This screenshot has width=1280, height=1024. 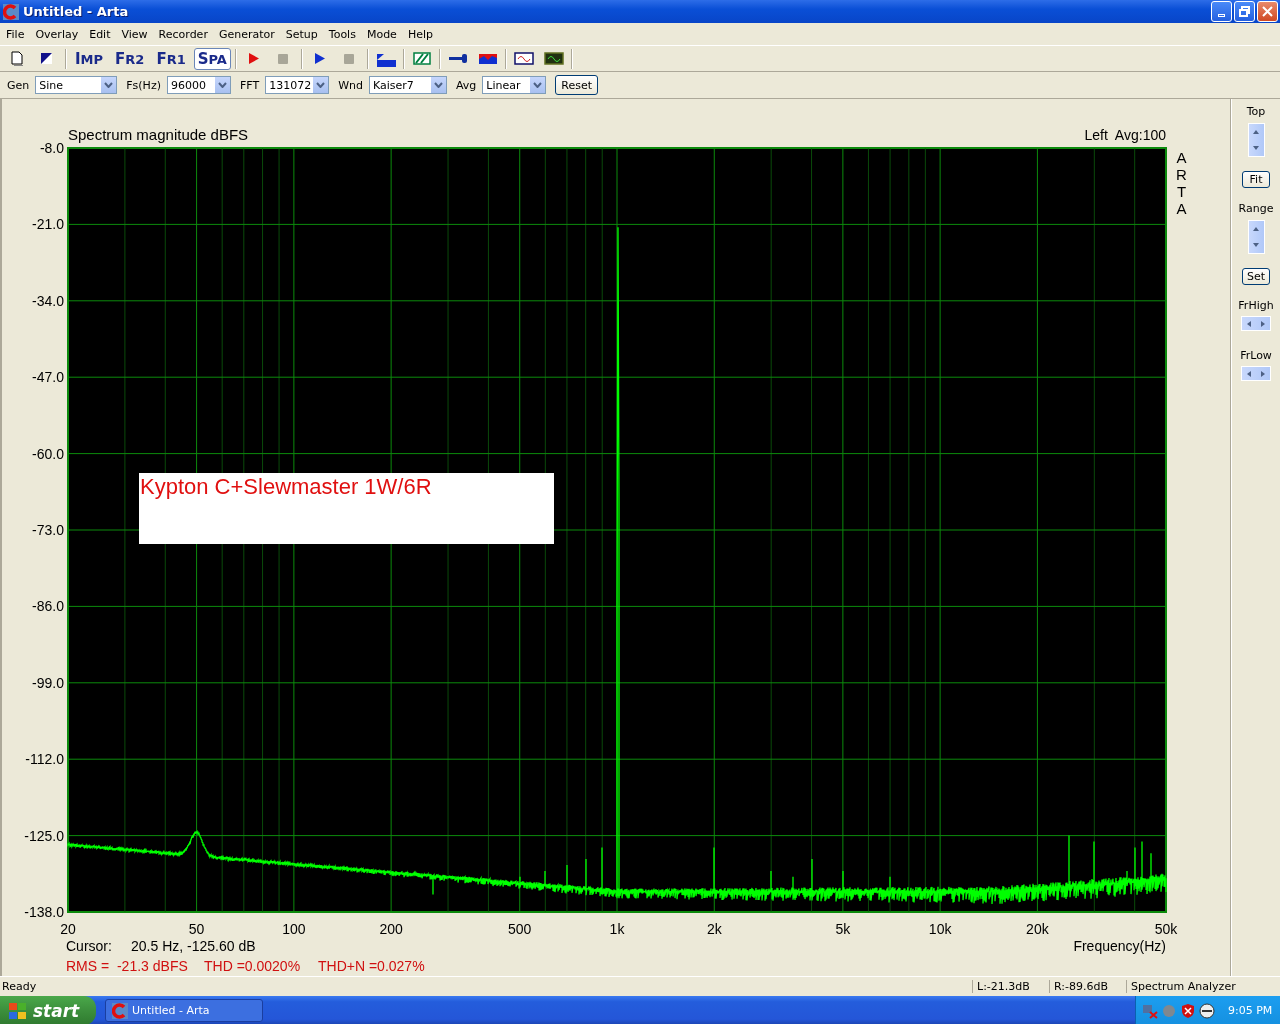 I want to click on x-axis-label: 5k, so click(x=843, y=929).